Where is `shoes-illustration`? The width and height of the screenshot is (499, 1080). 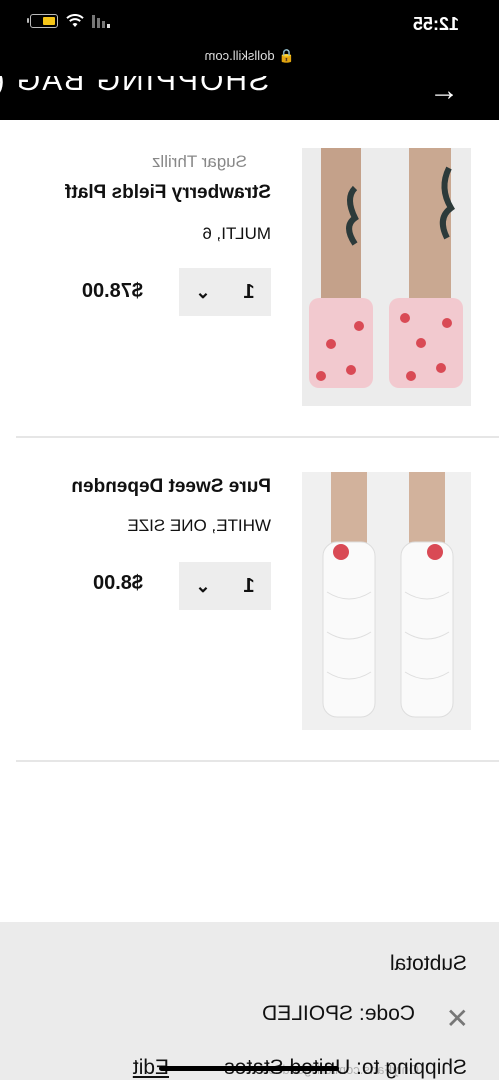 shoes-illustration is located at coordinates (386, 277).